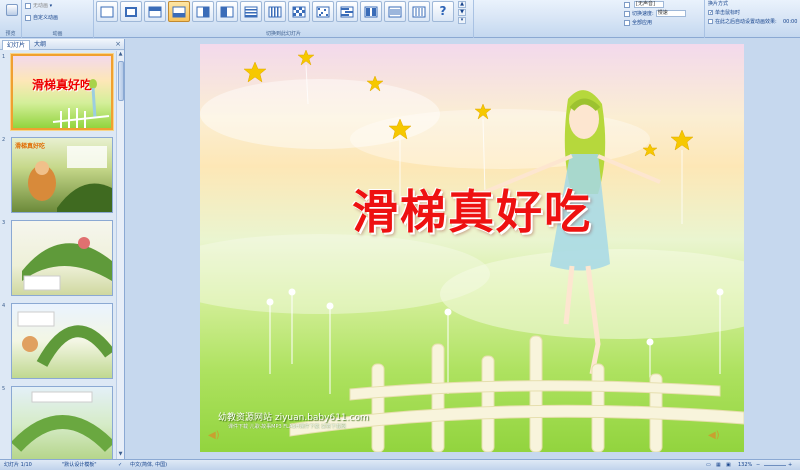 This screenshot has width=800, height=470. What do you see at coordinates (203, 11) in the screenshot?
I see `transition-cover-button` at bounding box center [203, 11].